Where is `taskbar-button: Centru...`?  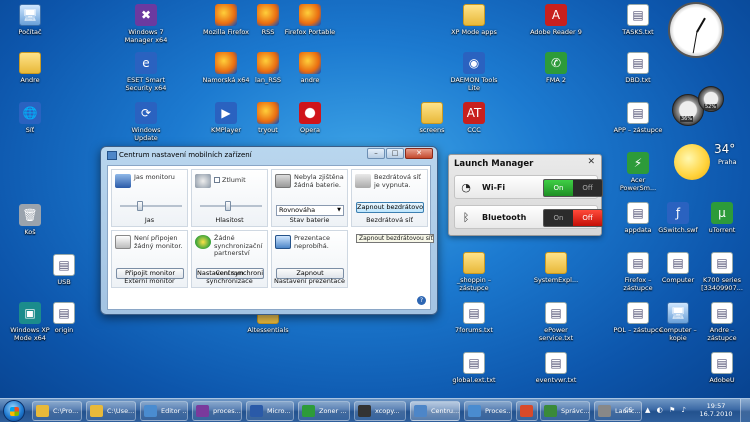
taskbar-button: Centru... is located at coordinates (435, 411).